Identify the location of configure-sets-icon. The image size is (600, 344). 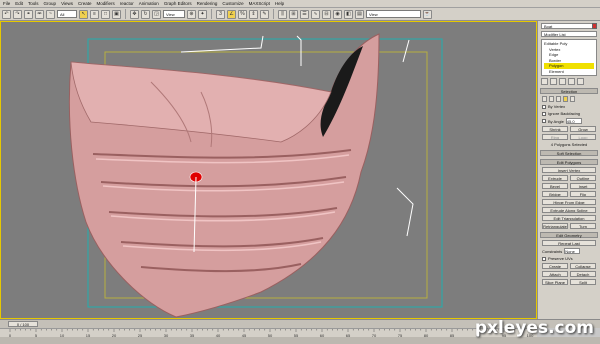
(580, 81).